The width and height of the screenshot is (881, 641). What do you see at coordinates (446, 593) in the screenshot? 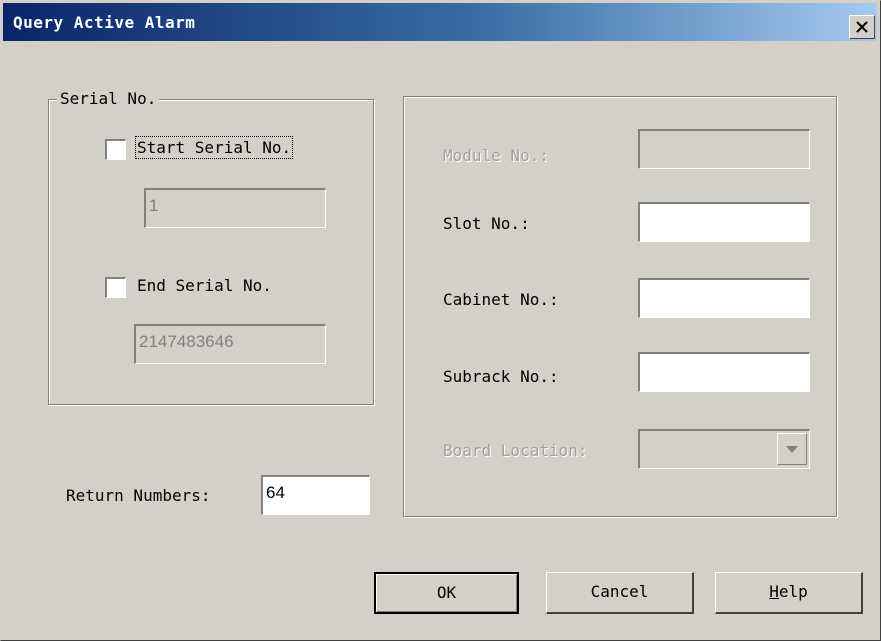
I see `ok-button: OK` at bounding box center [446, 593].